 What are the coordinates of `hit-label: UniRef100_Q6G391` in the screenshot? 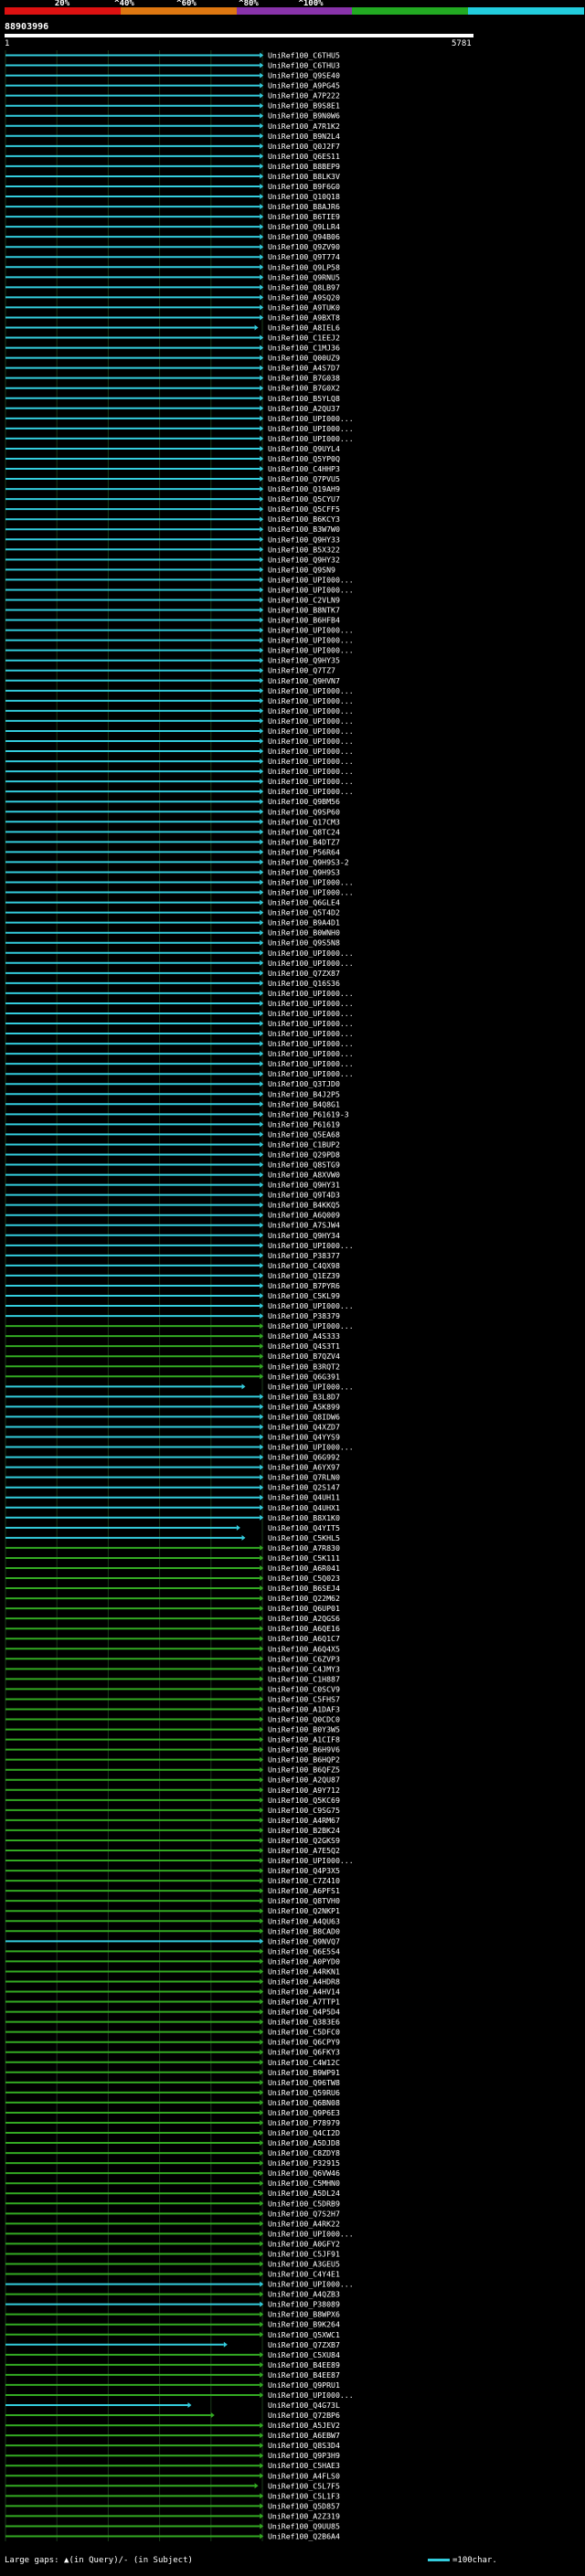 It's located at (304, 1376).